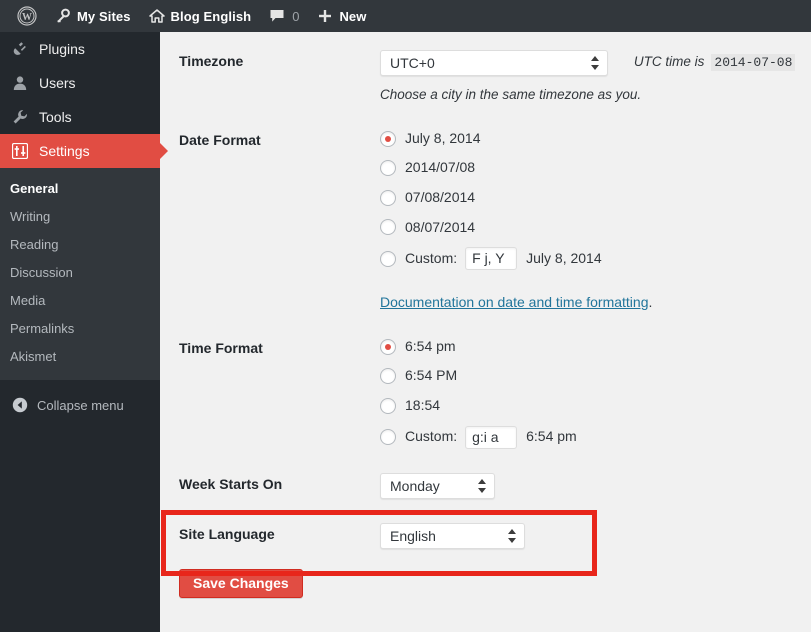  I want to click on doc-link-period: ., so click(650, 302).